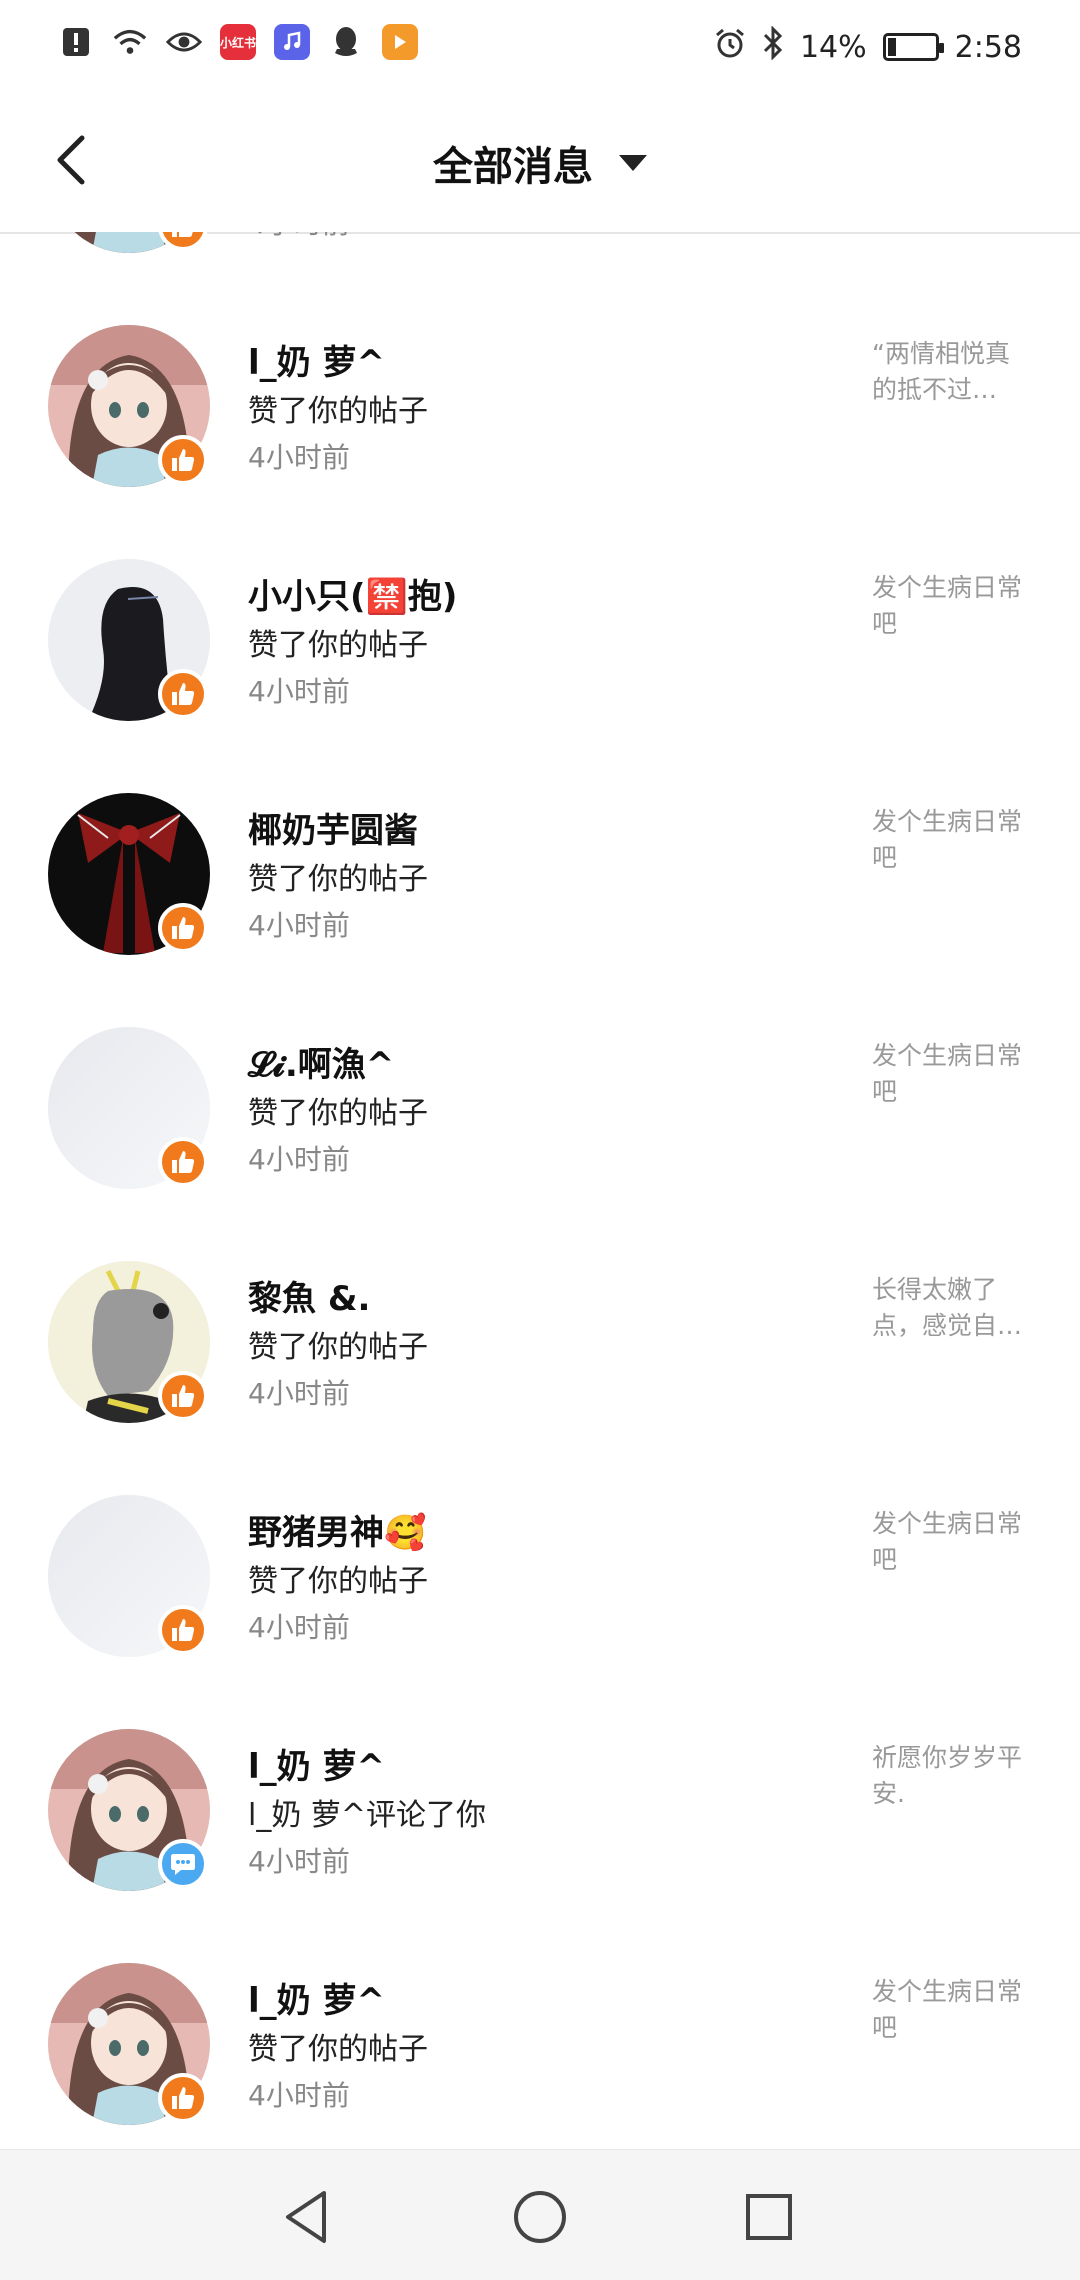 This screenshot has height=2280, width=1080. I want to click on user-name: 黎魚 &., so click(309, 1295).